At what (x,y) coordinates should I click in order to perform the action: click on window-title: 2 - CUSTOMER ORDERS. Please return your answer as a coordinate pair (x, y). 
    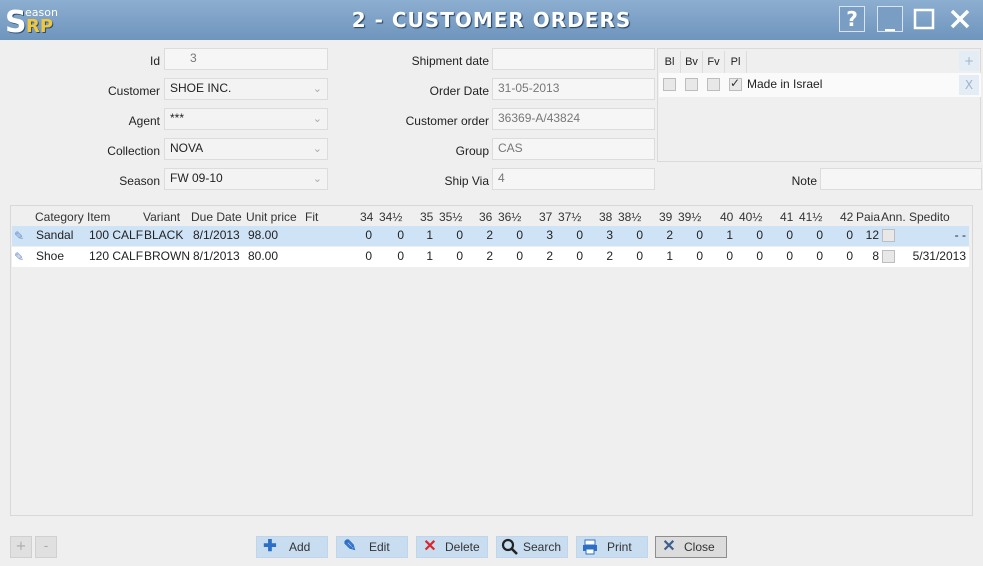
    Looking at the image, I should click on (491, 20).